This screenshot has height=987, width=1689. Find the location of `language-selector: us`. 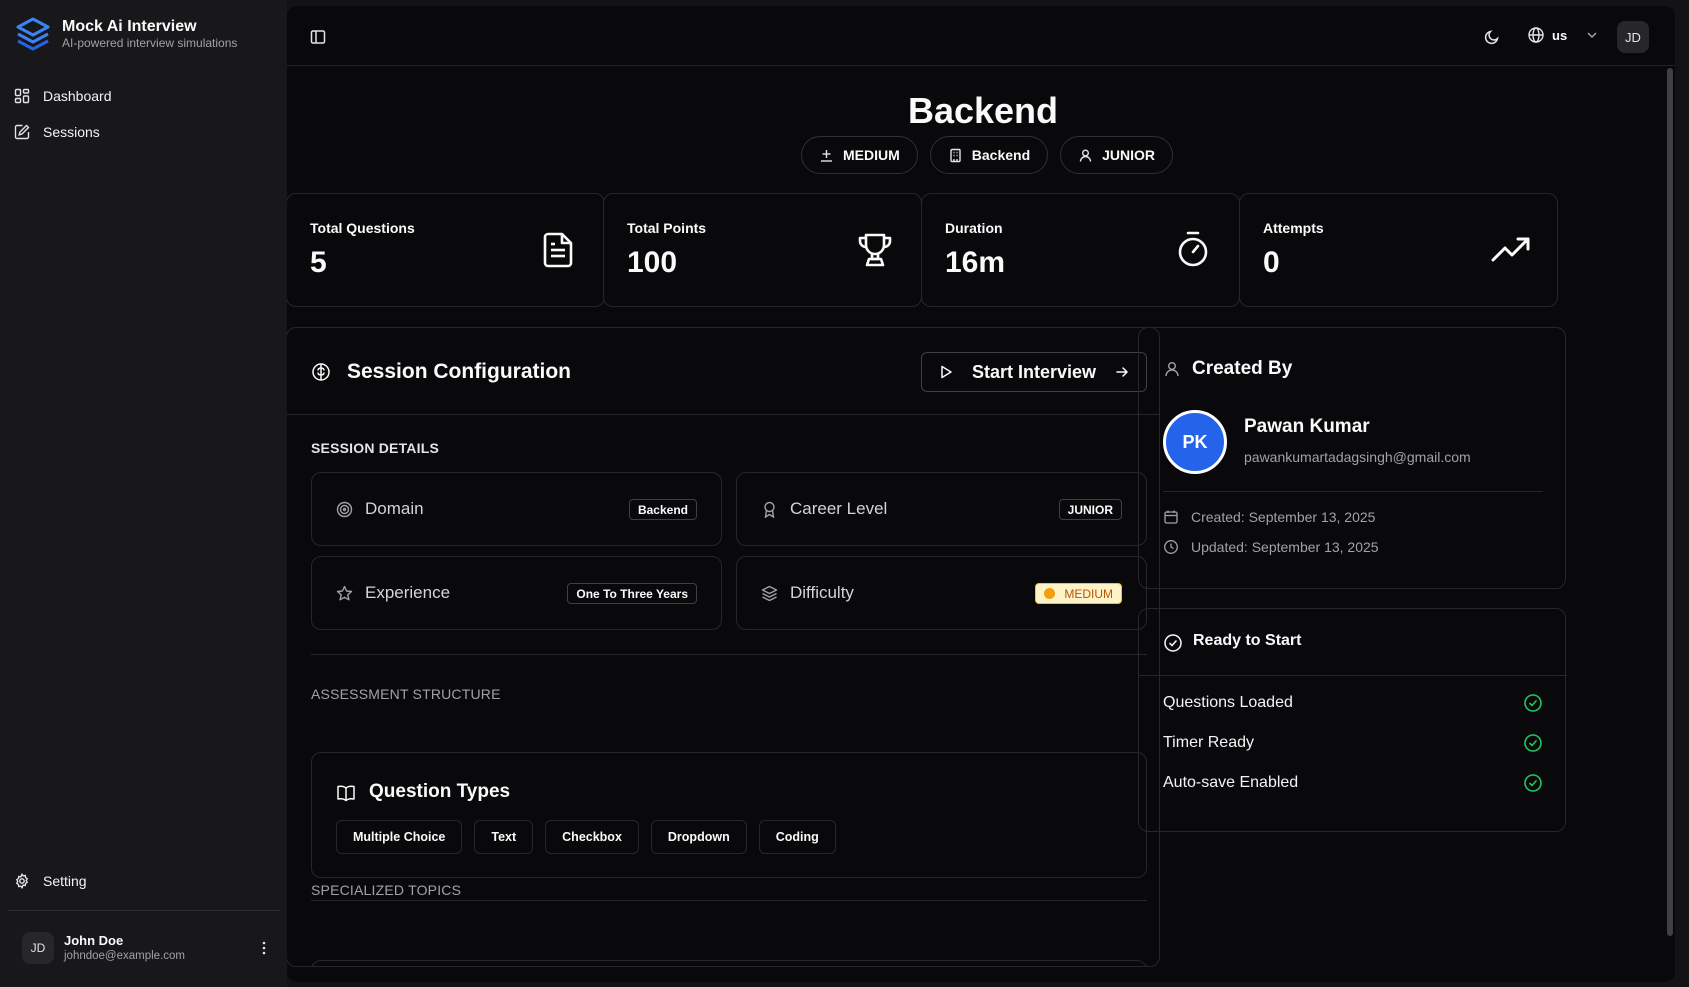

language-selector: us is located at coordinates (1563, 35).